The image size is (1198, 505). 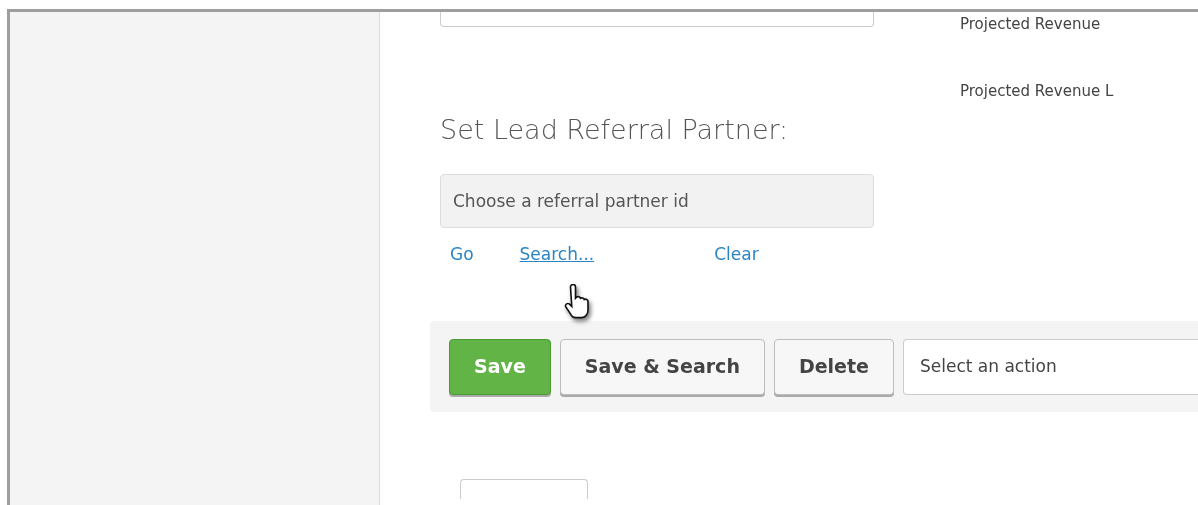 I want to click on field-label: Projected Revenue, so click(x=1031, y=24).